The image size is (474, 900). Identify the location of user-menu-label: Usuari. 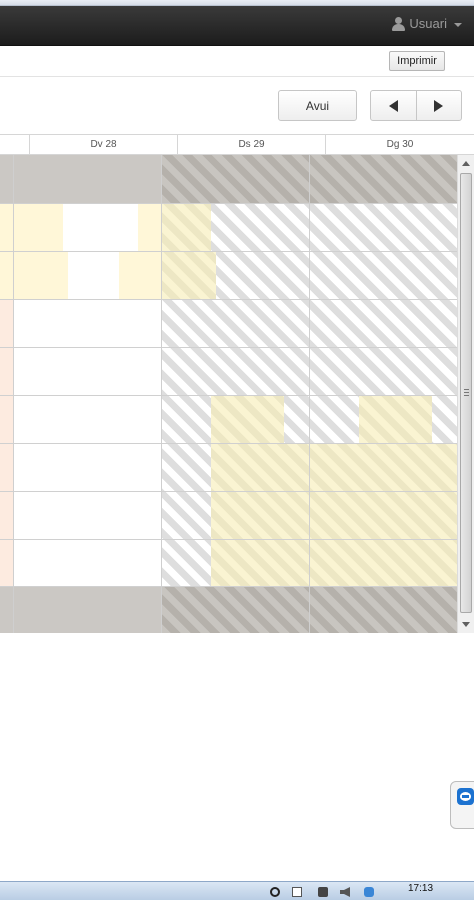
(428, 23).